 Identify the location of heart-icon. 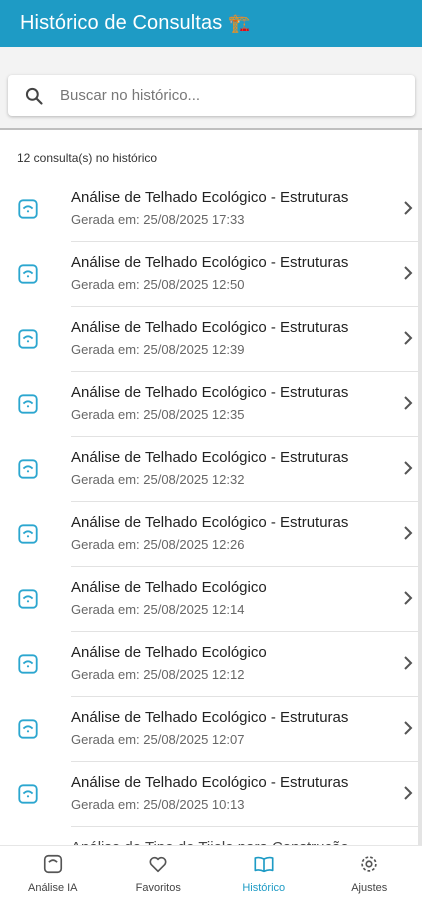
(158, 866).